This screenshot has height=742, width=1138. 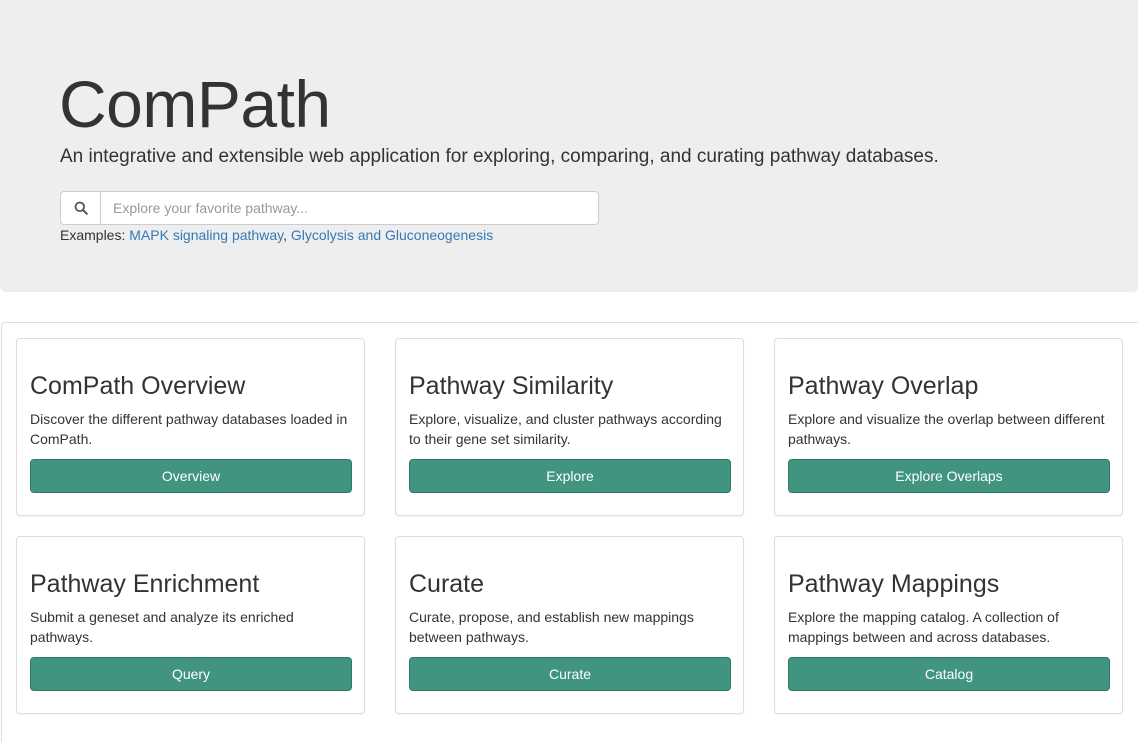 I want to click on example-link-mapk: MAPK signaling pathway, so click(x=206, y=235).